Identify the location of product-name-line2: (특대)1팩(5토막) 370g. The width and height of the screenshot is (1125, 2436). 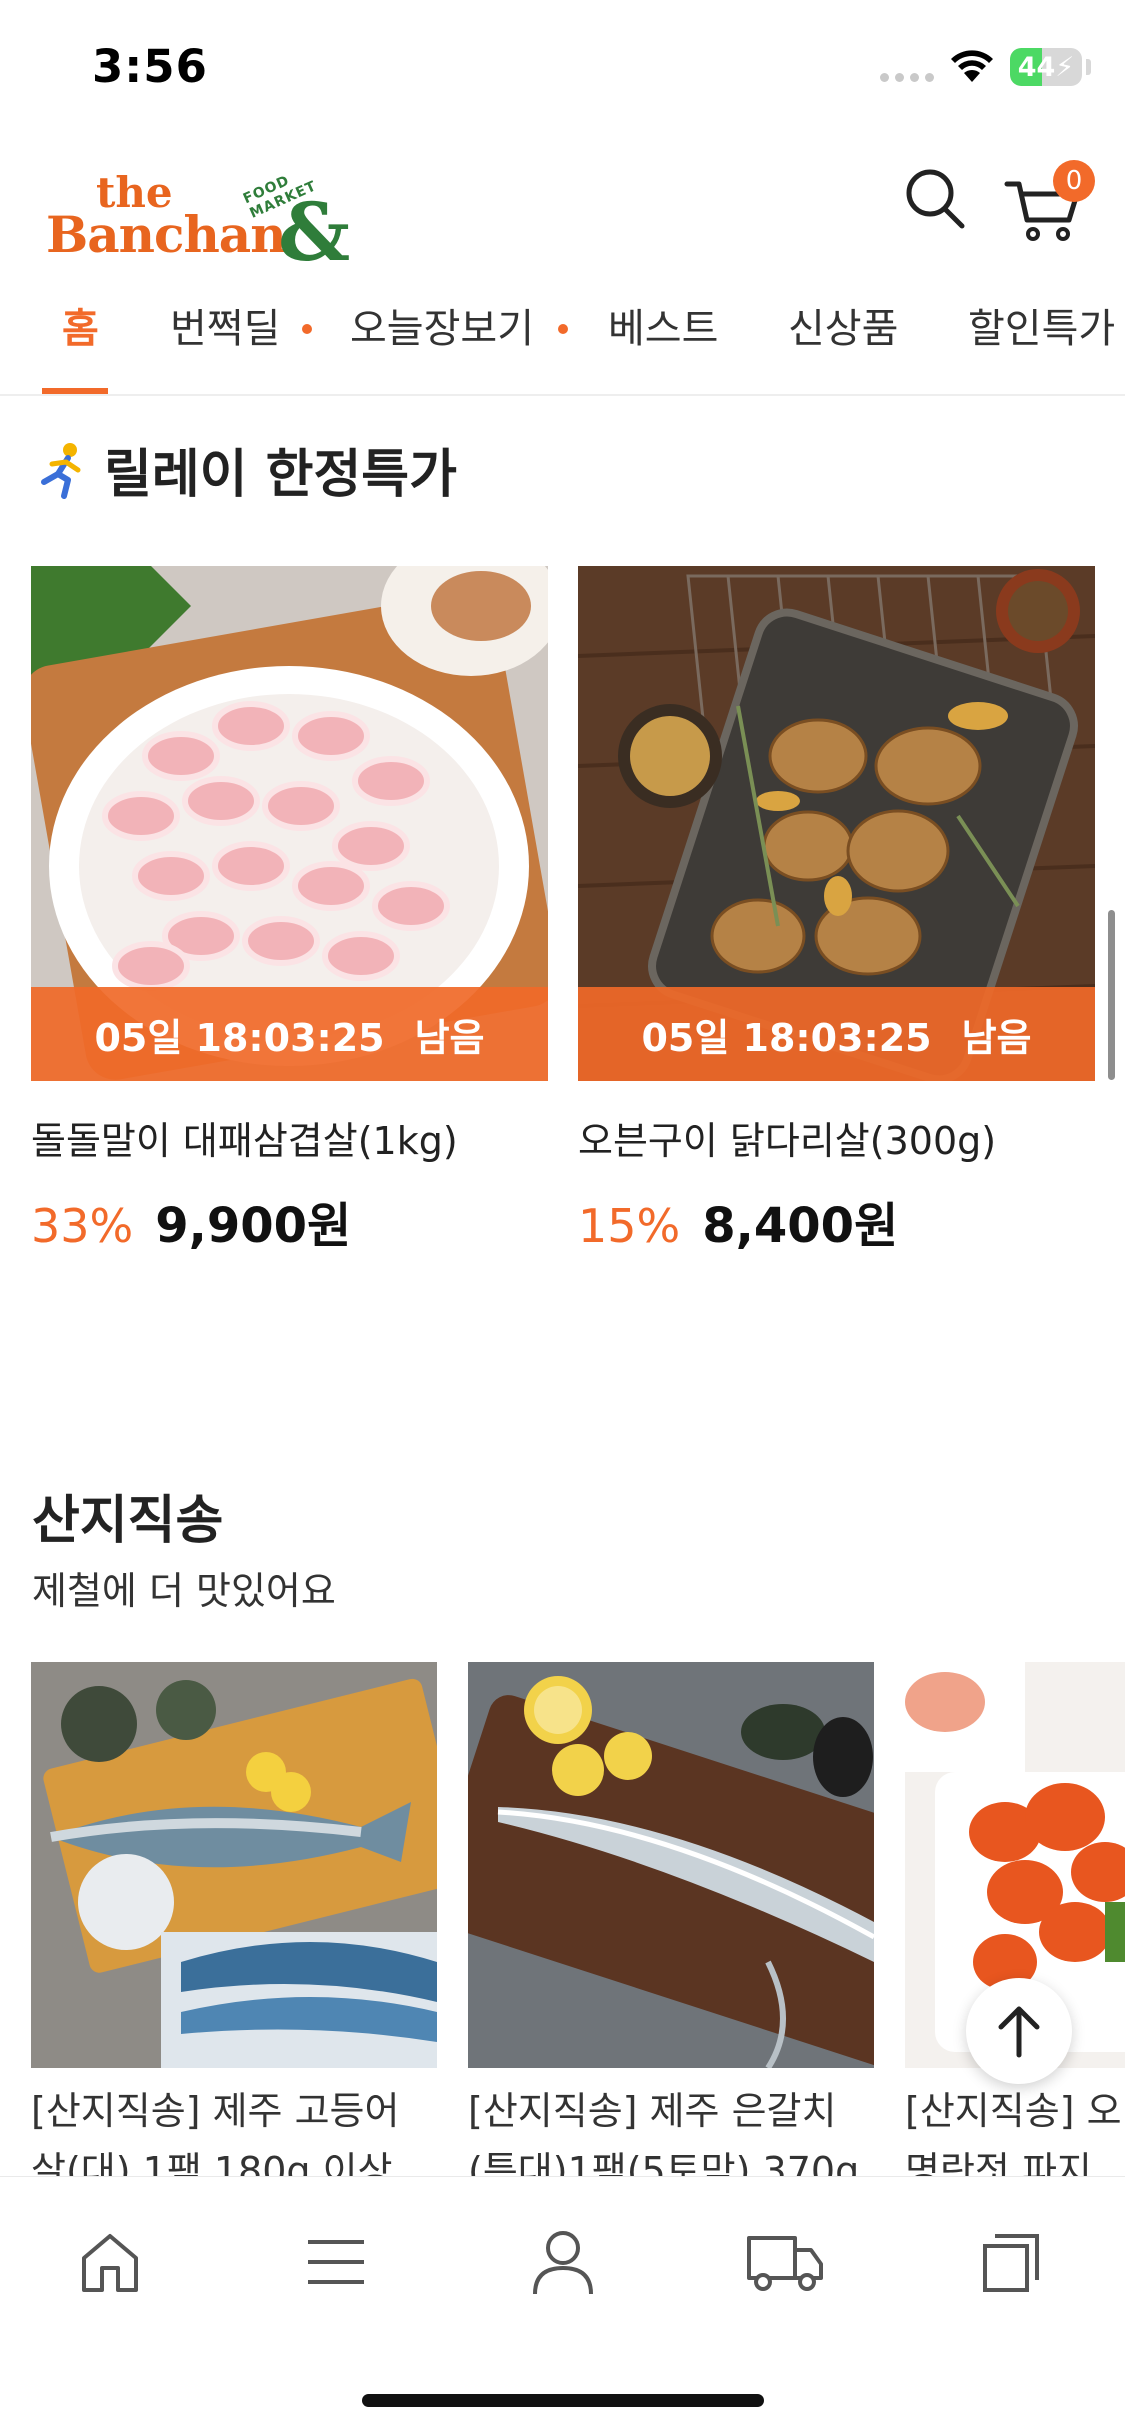
(671, 2159).